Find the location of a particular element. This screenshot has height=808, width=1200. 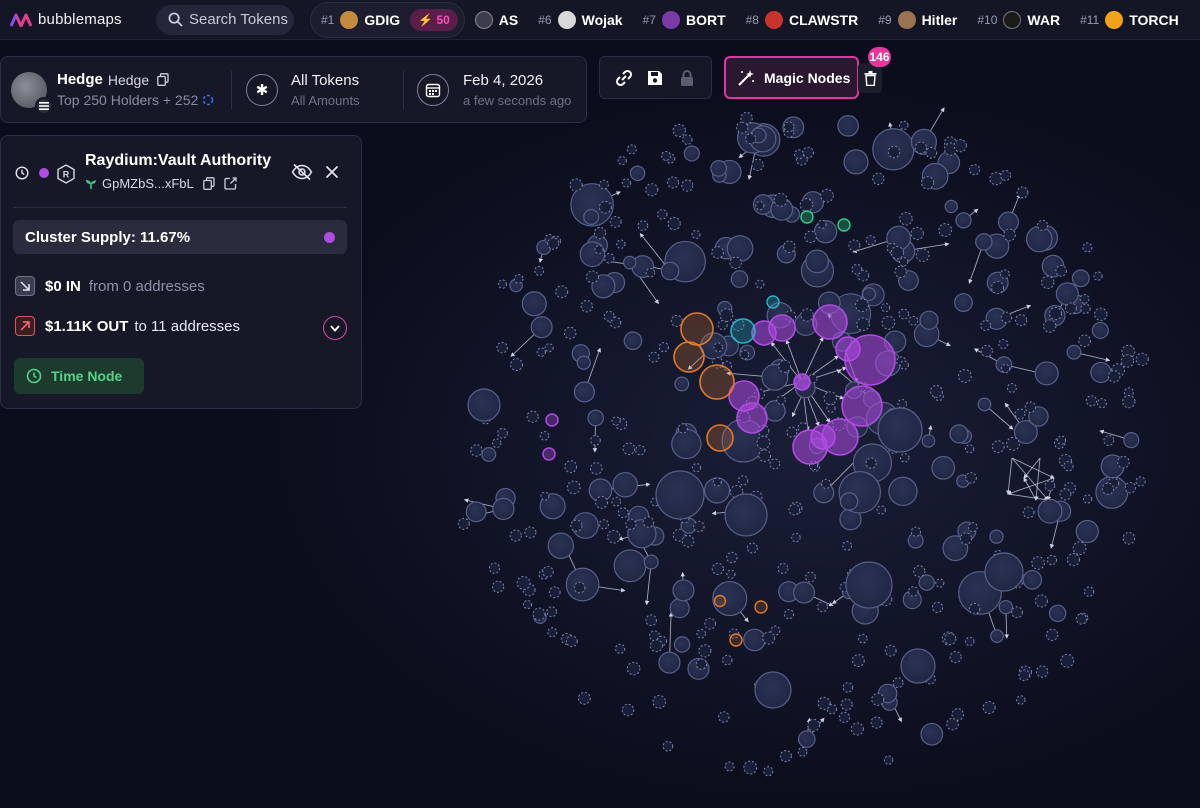

asterisk-icon: ✱ is located at coordinates (262, 90).